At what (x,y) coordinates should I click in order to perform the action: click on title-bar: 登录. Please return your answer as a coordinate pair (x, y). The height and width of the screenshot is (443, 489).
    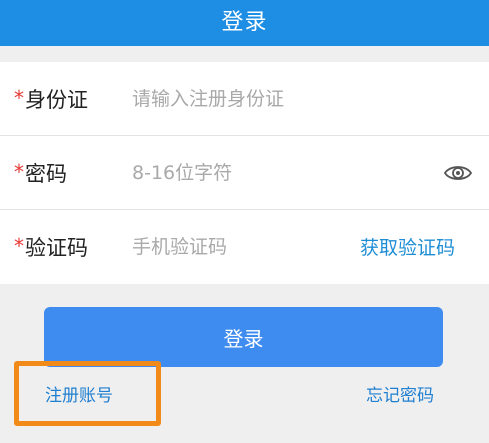
    Looking at the image, I should click on (244, 23).